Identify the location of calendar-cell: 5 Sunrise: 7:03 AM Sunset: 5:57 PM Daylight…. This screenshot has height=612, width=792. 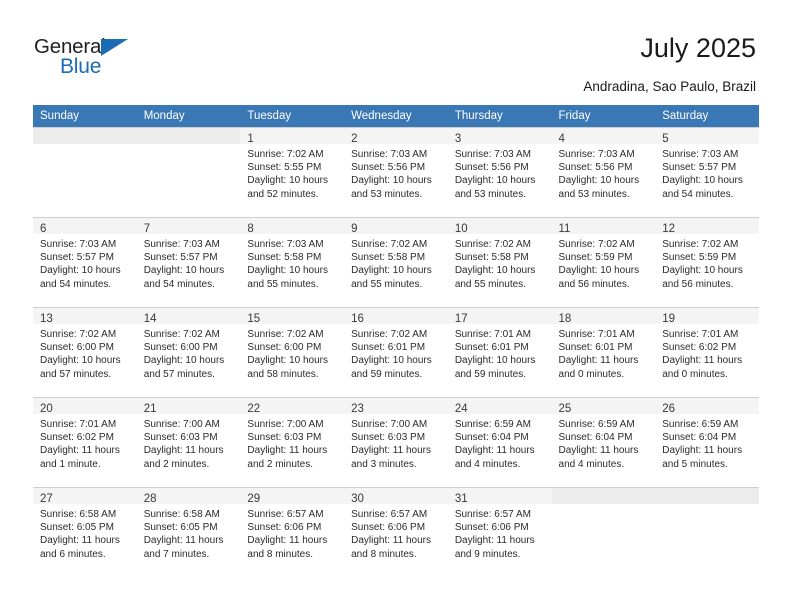
(707, 172).